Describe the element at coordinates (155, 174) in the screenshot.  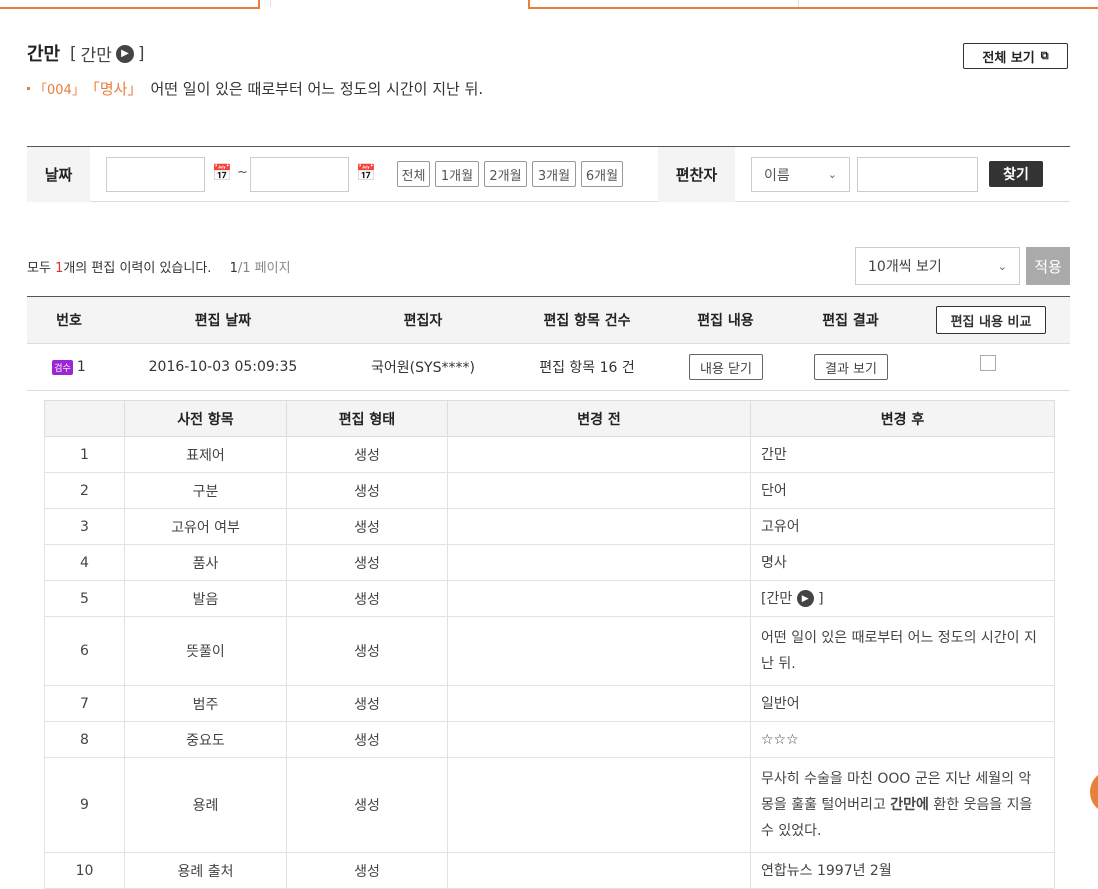
I see `start-date-input` at that location.